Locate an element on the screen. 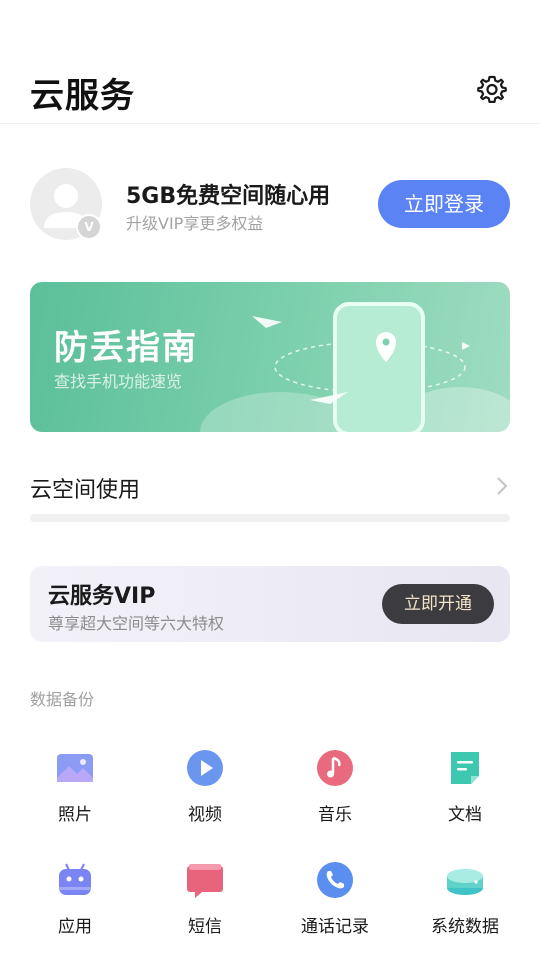  backup-item-label: 通话记录 is located at coordinates (335, 927).